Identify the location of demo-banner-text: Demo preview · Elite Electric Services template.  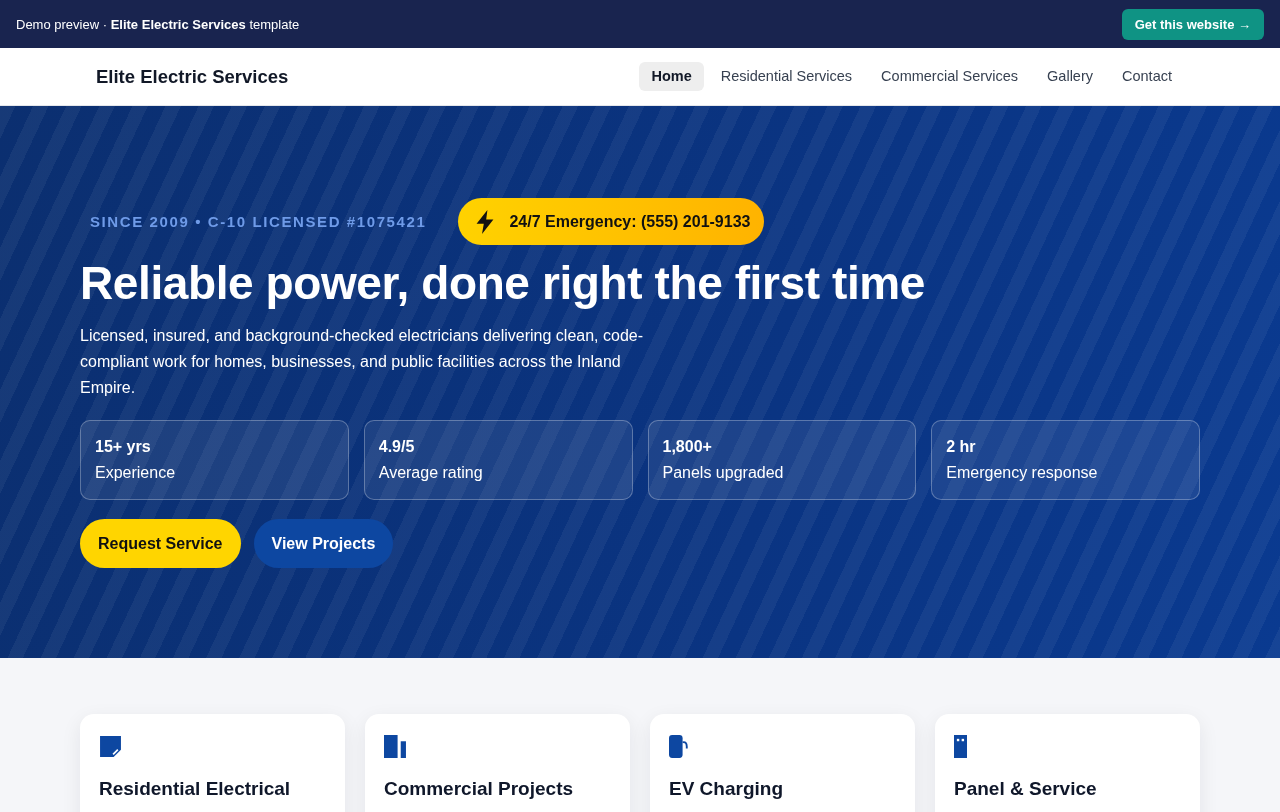
(158, 24).